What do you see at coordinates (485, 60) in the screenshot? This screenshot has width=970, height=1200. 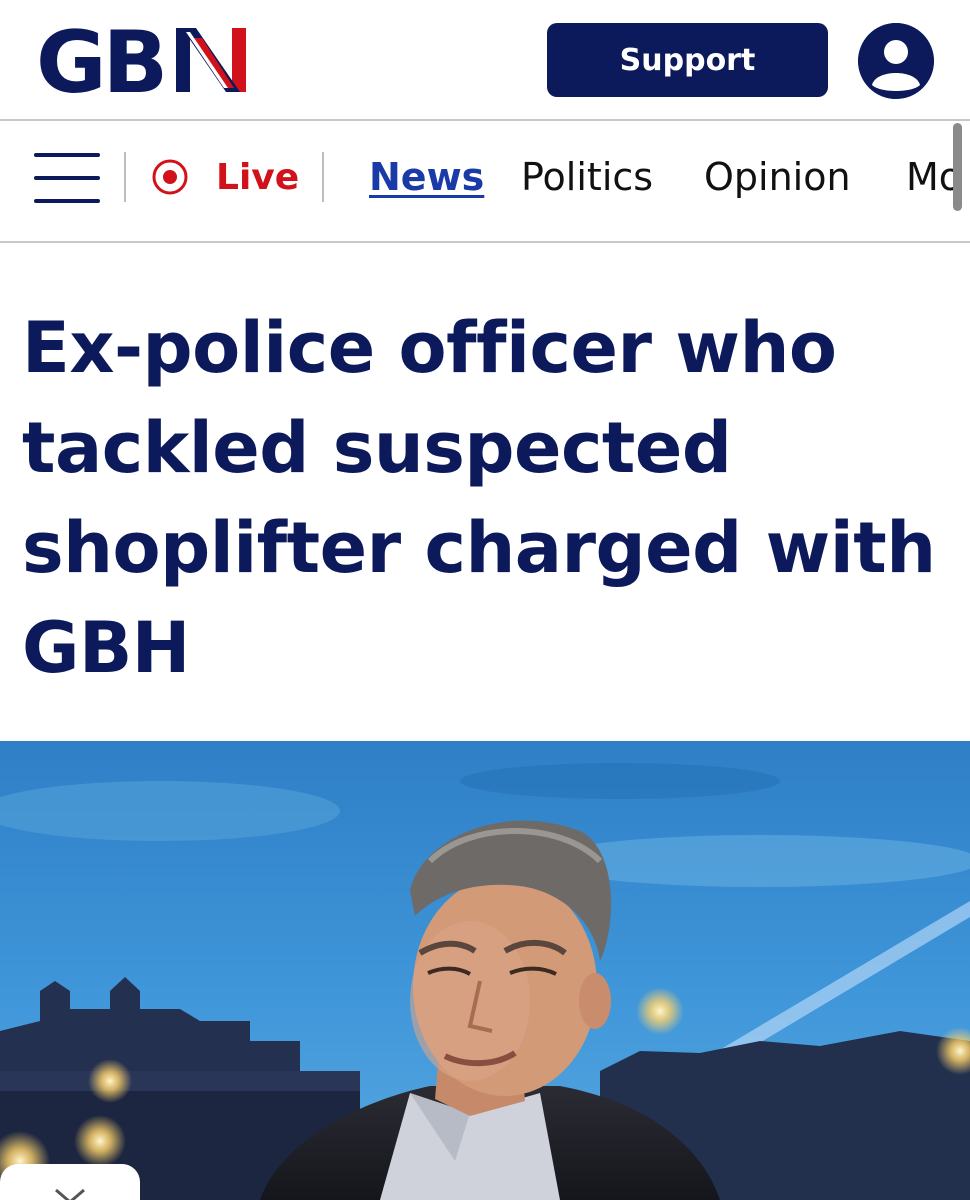 I see `site-header: GB Support` at bounding box center [485, 60].